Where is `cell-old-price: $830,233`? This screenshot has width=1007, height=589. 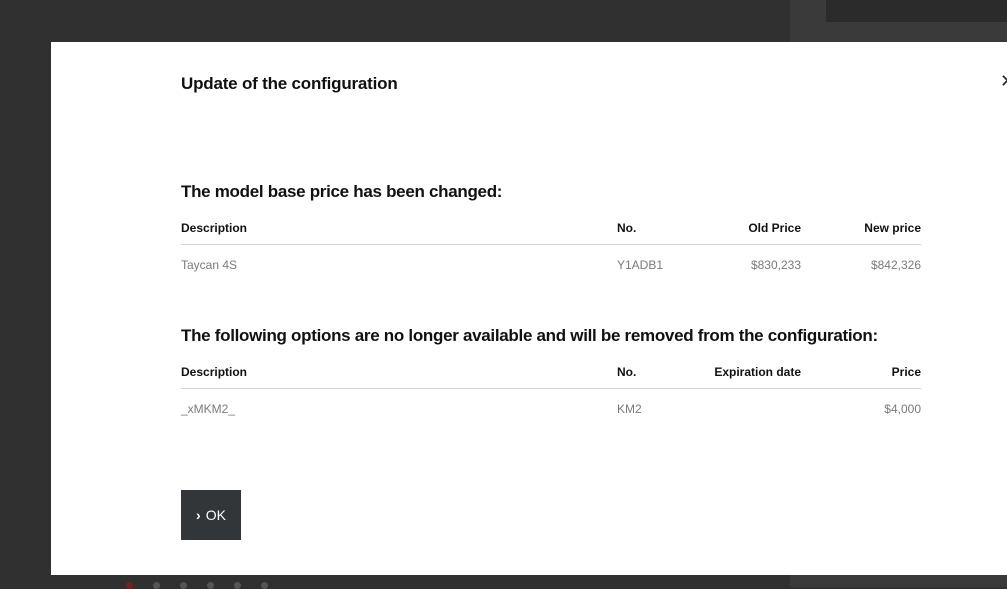 cell-old-price: $830,233 is located at coordinates (775, 265).